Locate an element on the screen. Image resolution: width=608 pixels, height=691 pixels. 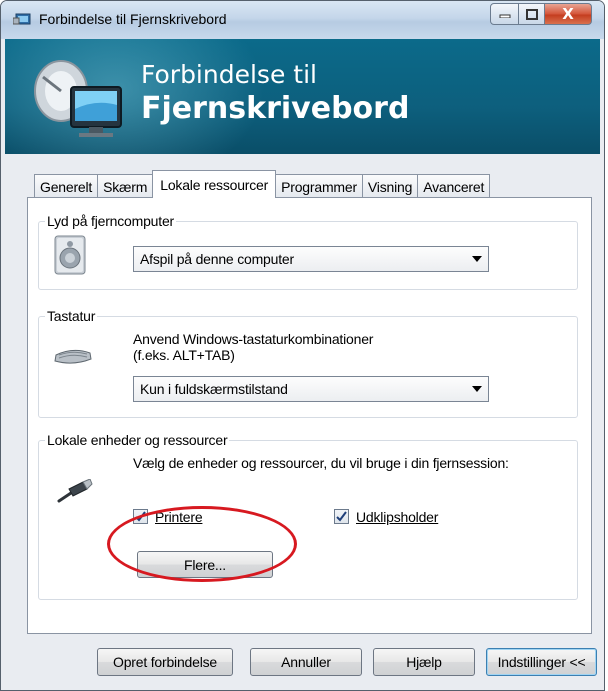
clipboard-label: Udklipsholder is located at coordinates (397, 517).